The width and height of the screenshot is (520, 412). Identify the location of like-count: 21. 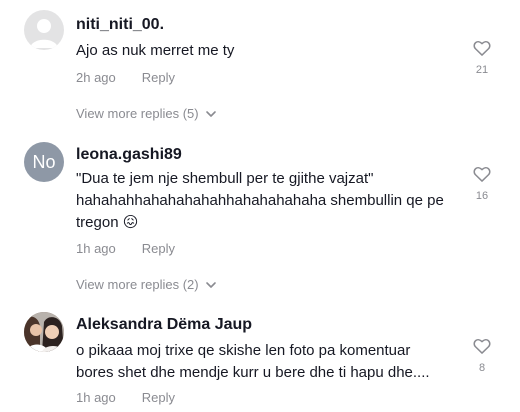
(482, 70).